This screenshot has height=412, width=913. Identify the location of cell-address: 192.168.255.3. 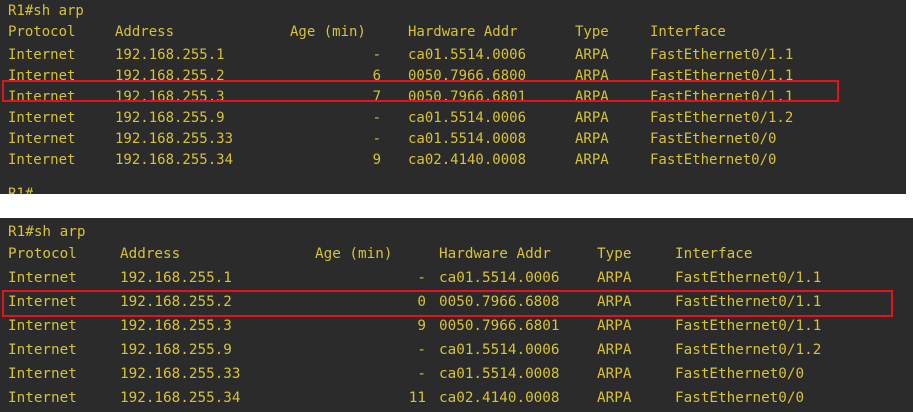
(176, 326).